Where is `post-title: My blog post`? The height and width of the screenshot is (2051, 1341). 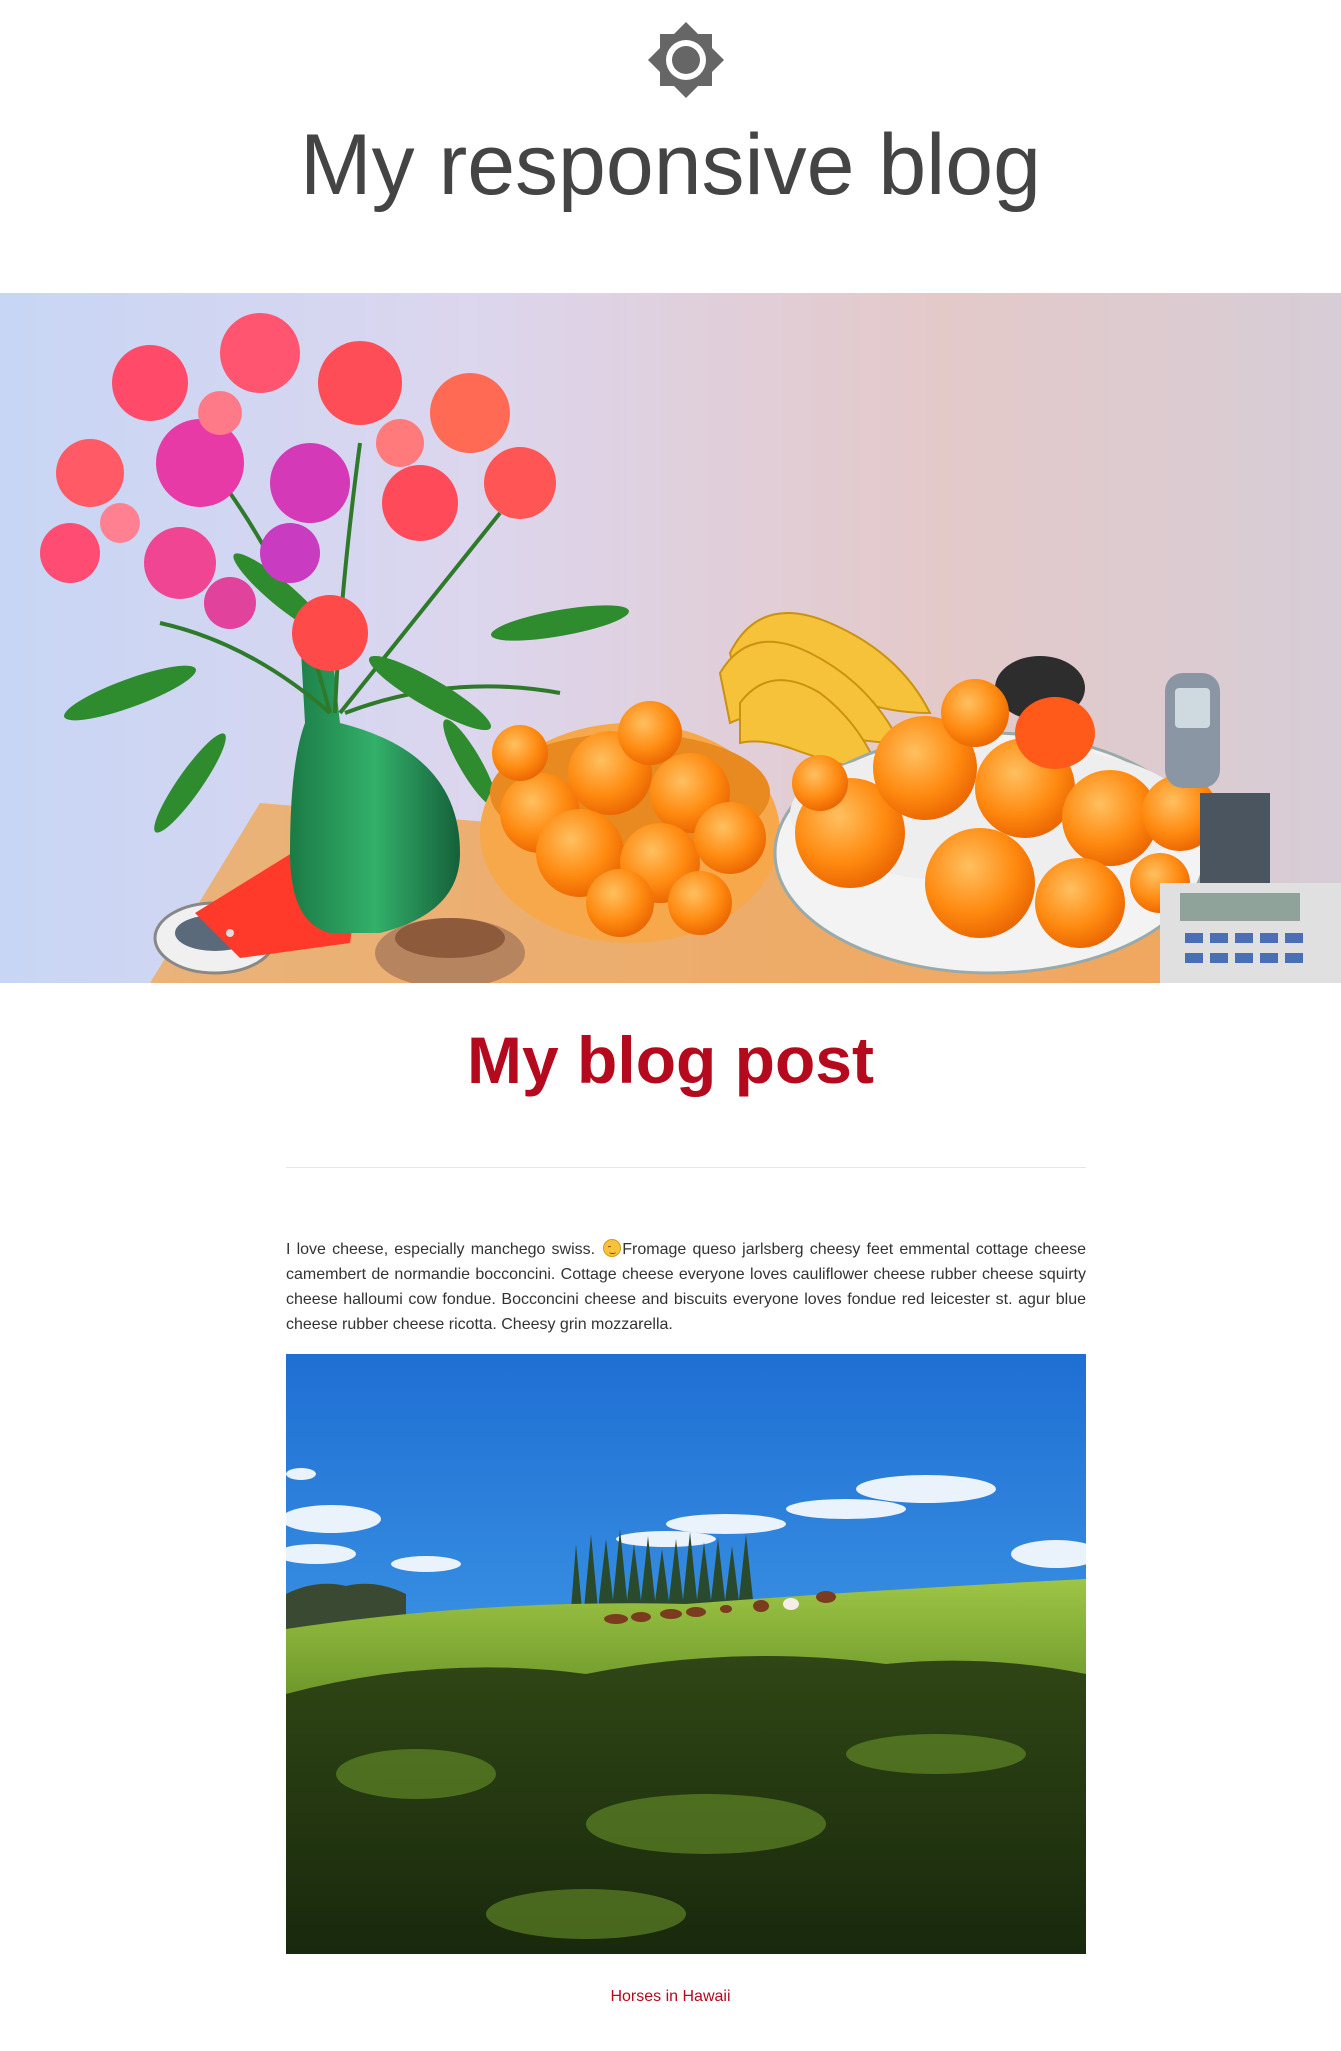 post-title: My blog post is located at coordinates (670, 1060).